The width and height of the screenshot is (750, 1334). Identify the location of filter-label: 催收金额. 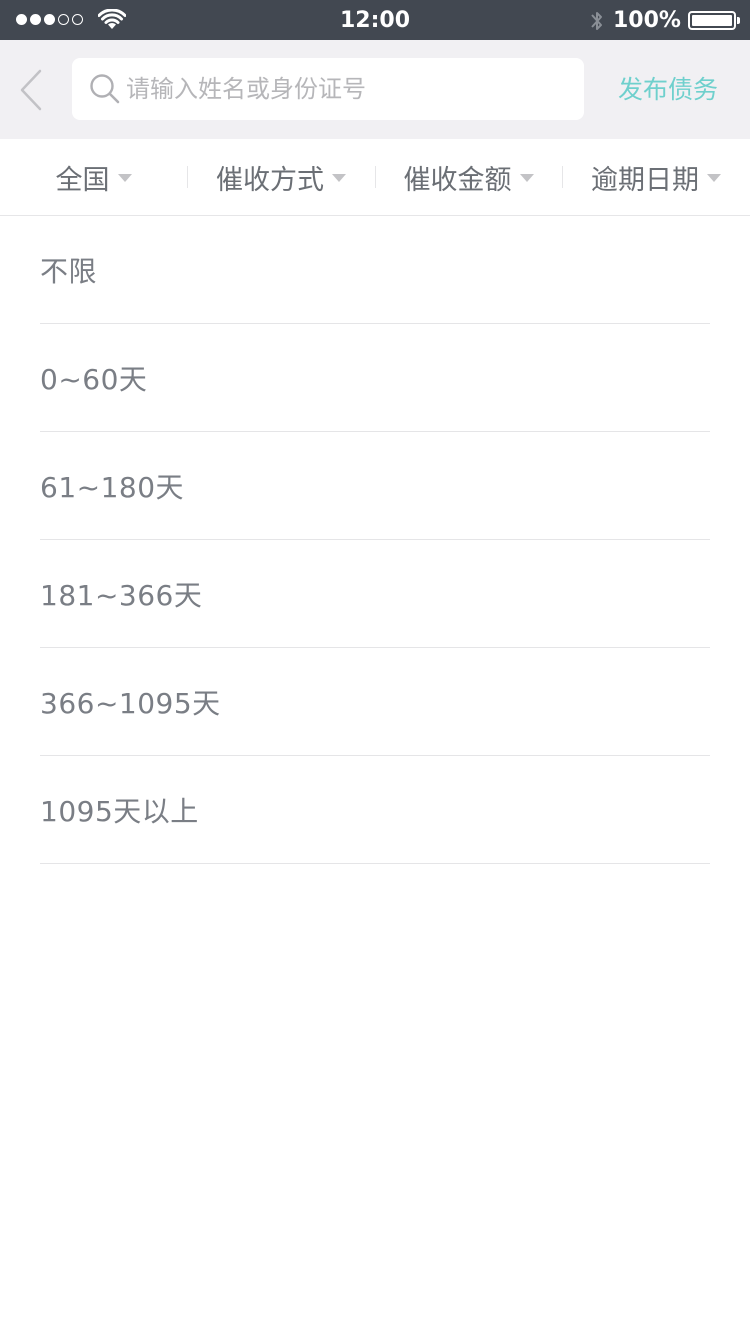
(457, 180).